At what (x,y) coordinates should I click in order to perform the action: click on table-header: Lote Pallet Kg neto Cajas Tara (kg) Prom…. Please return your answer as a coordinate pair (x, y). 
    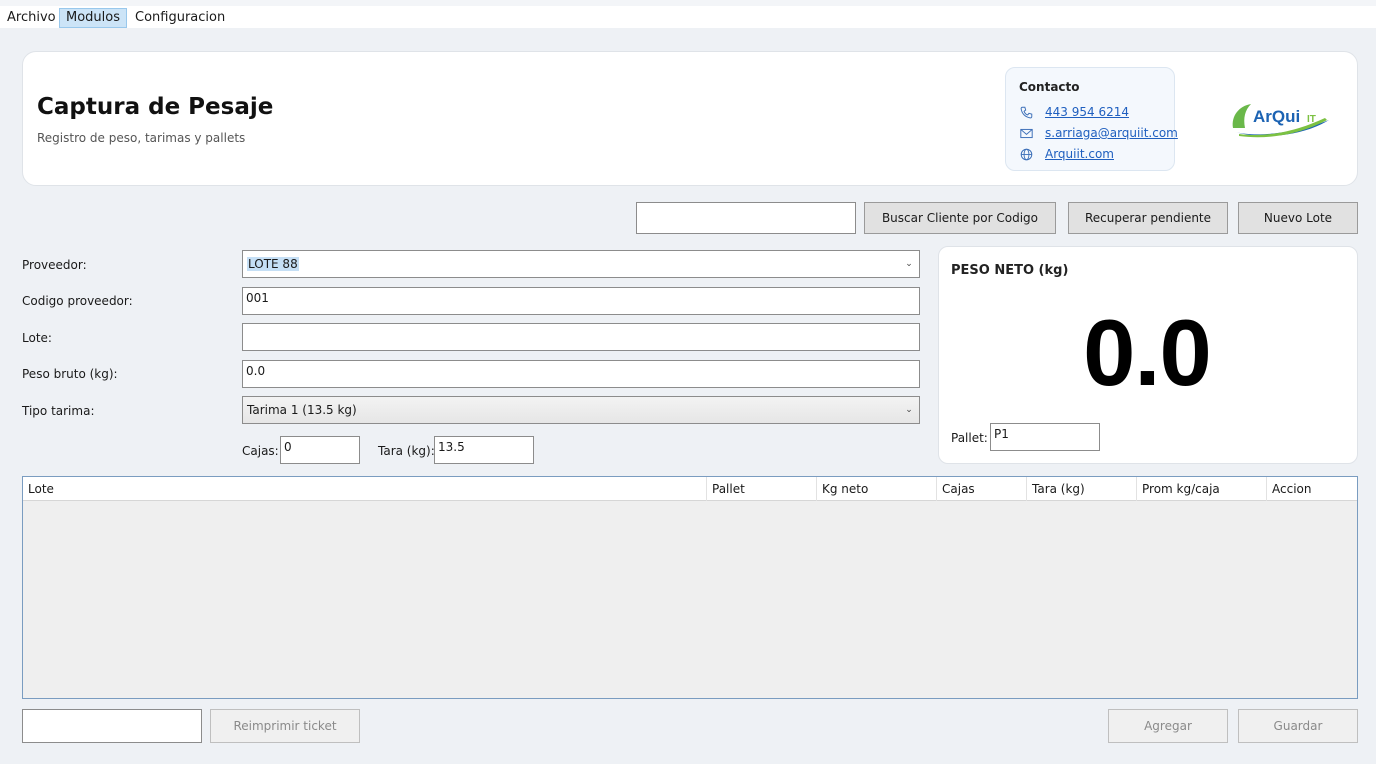
    Looking at the image, I should click on (690, 489).